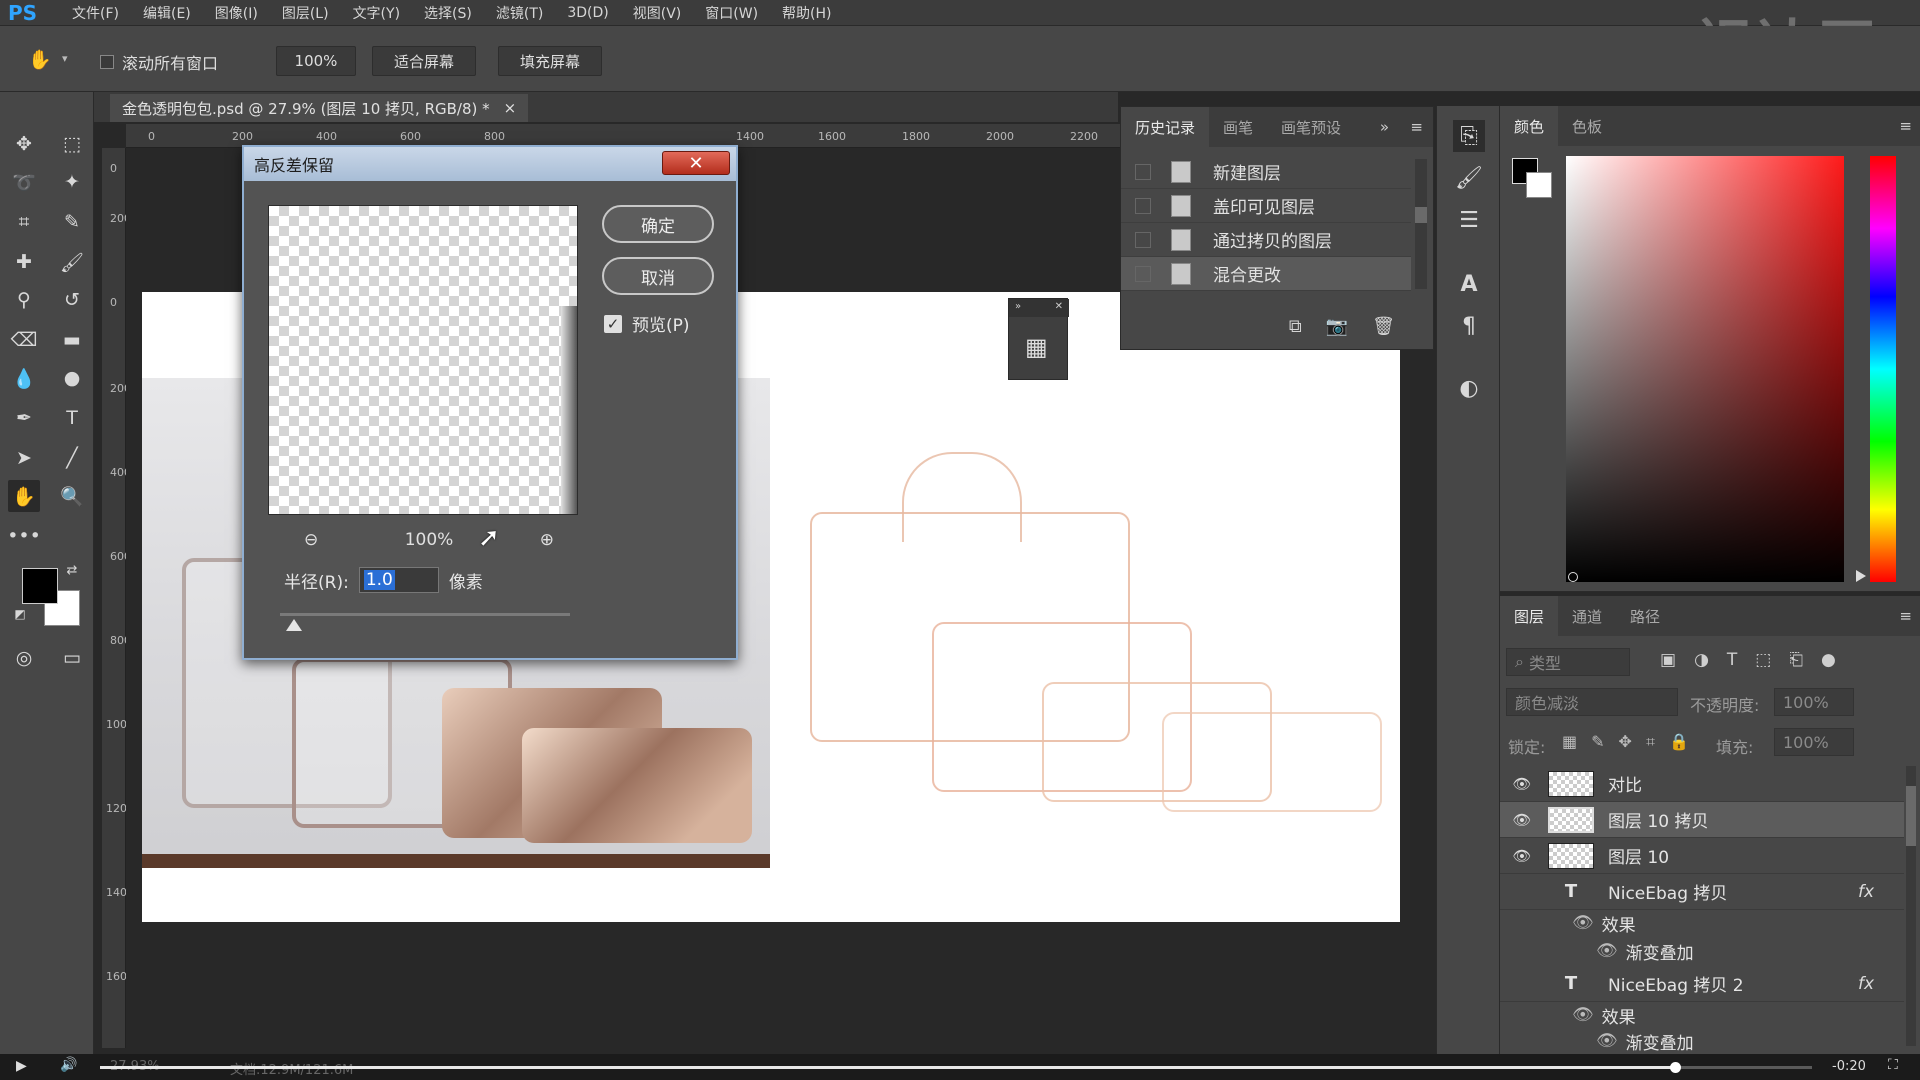 This screenshot has width=1920, height=1080. I want to click on brush-settings-icon: ☰, so click(1469, 220).